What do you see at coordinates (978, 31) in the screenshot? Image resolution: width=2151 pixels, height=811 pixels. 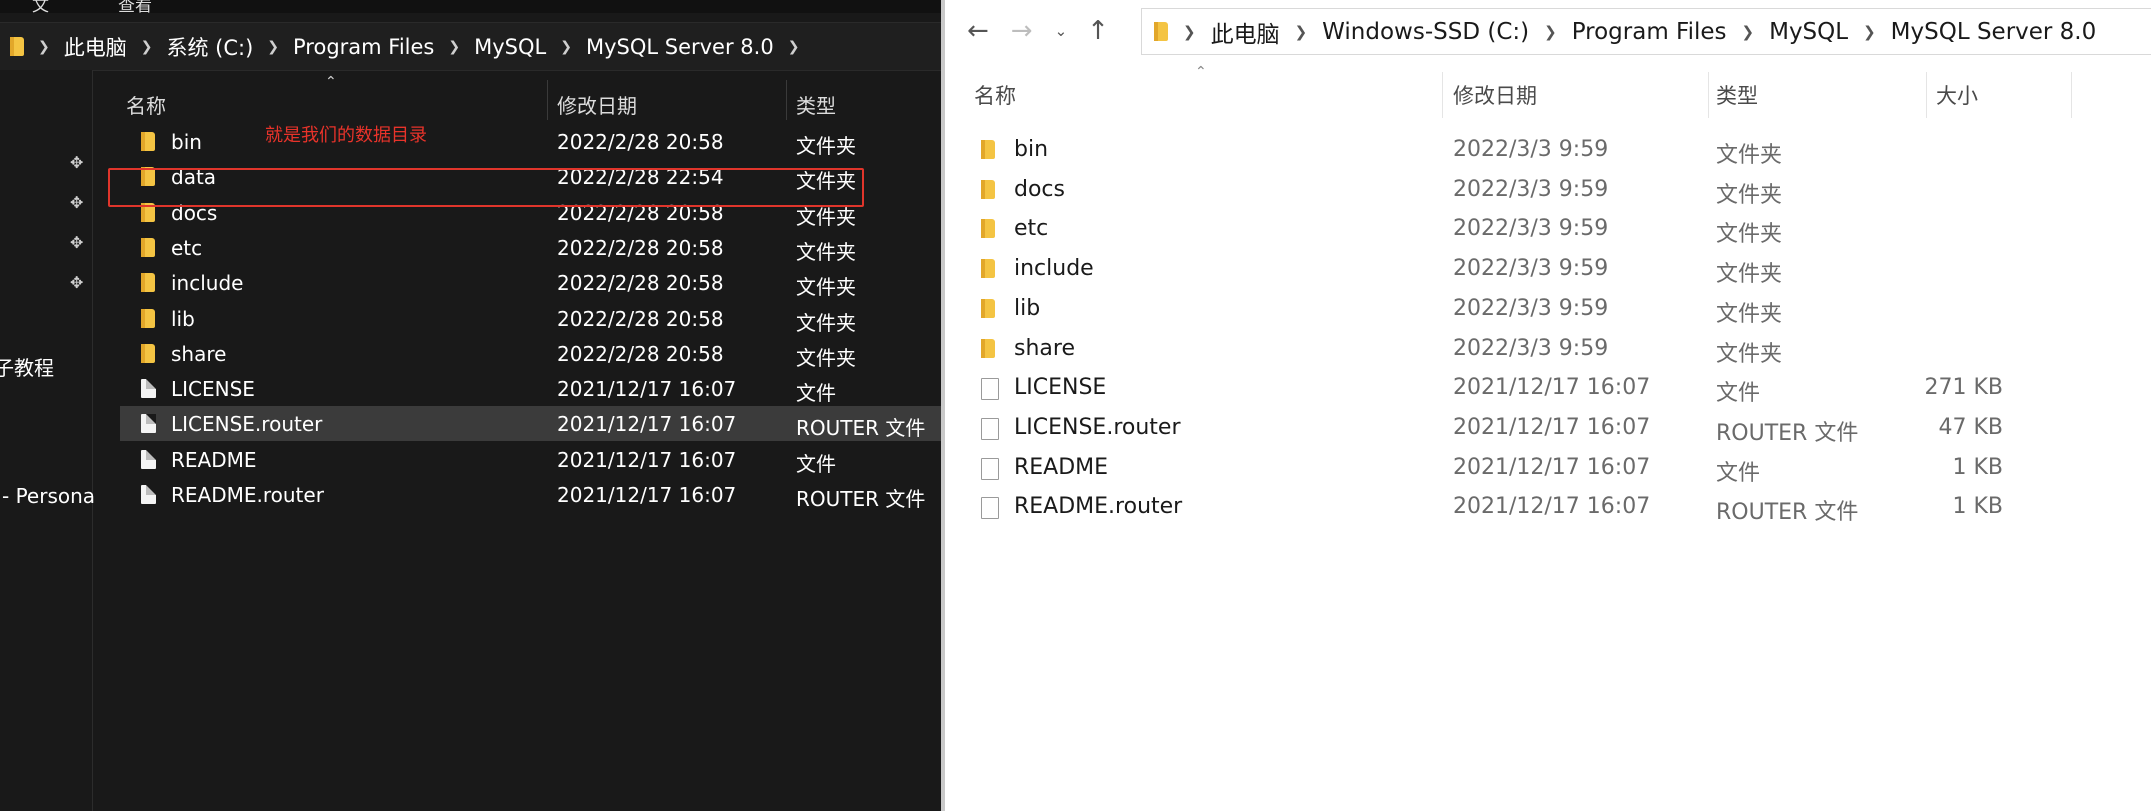 I see `back-arrow-icon: ←` at bounding box center [978, 31].